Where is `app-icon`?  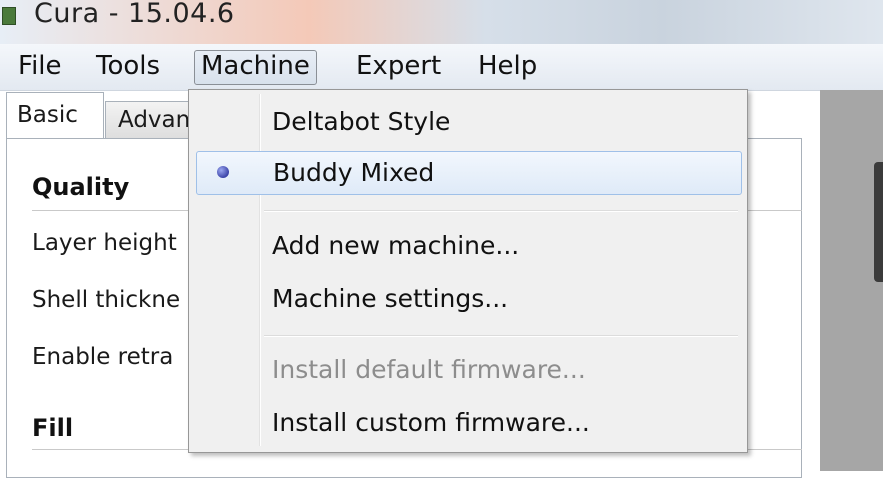
app-icon is located at coordinates (9, 16).